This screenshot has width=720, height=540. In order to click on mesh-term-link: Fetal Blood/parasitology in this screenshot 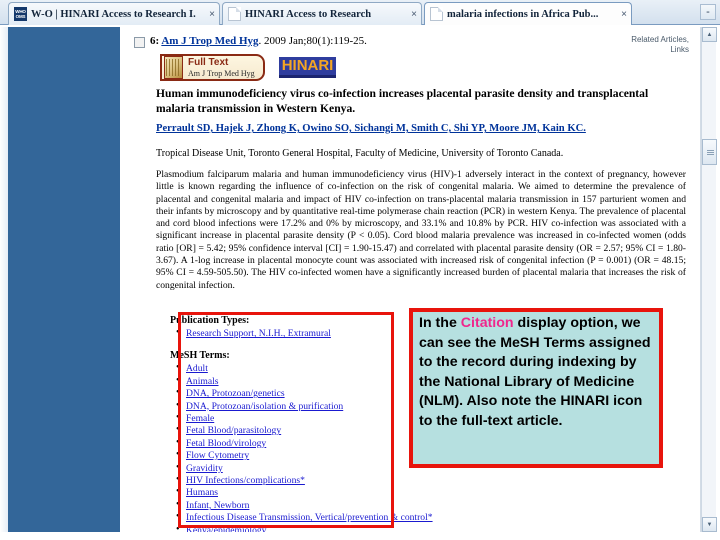, I will do `click(234, 431)`.